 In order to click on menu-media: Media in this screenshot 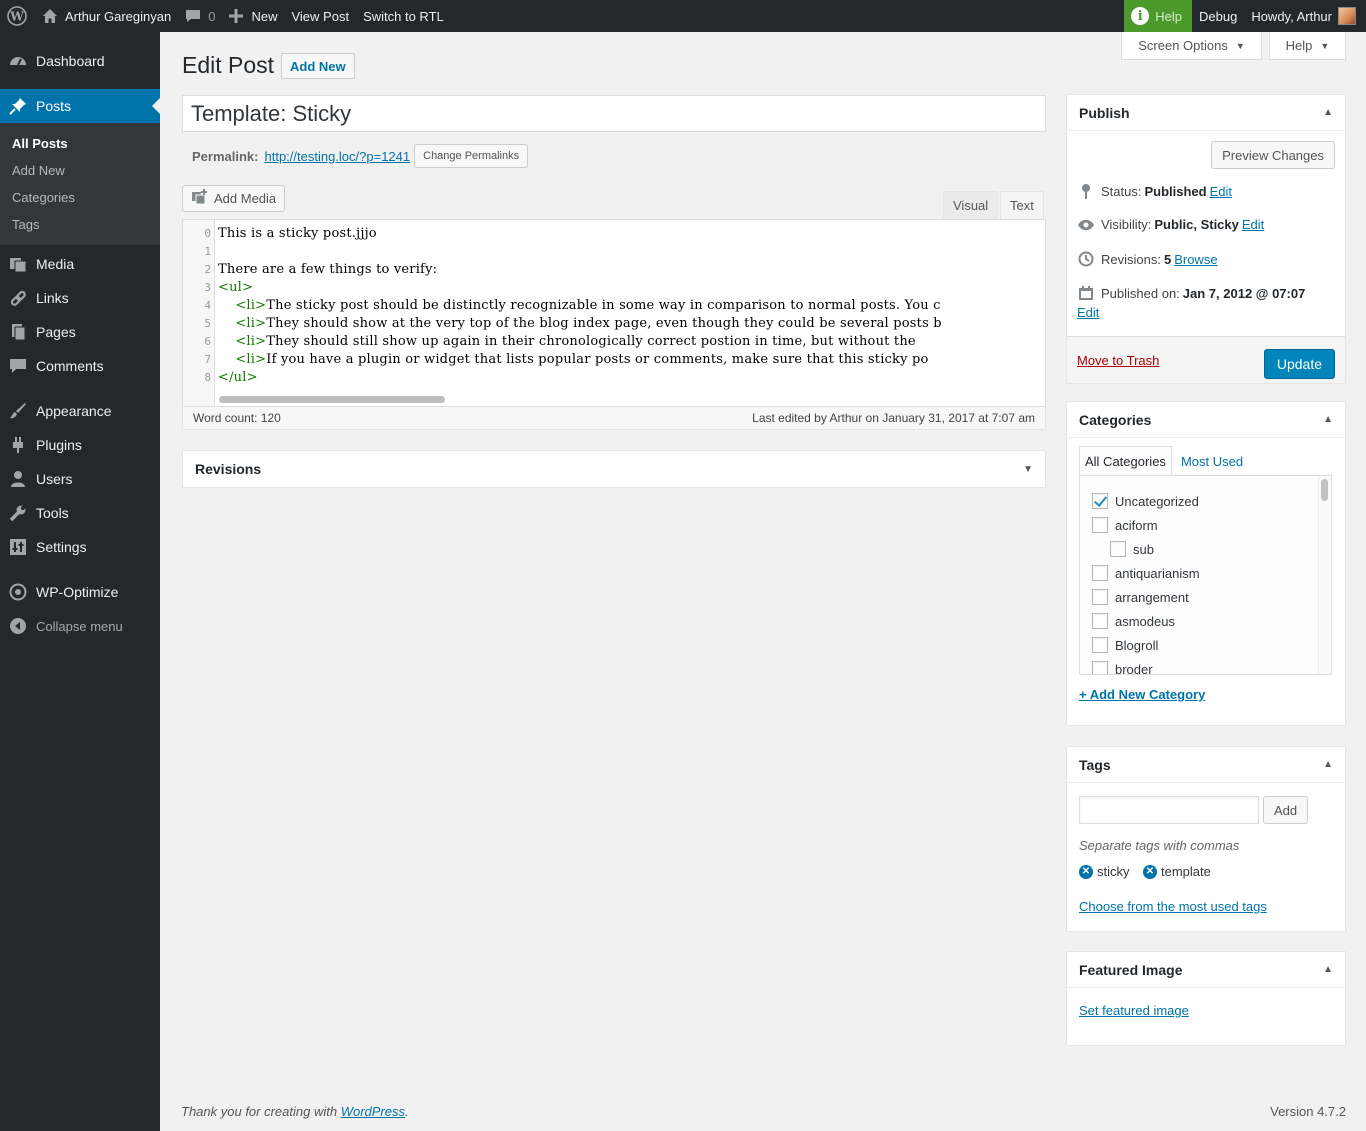, I will do `click(80, 264)`.